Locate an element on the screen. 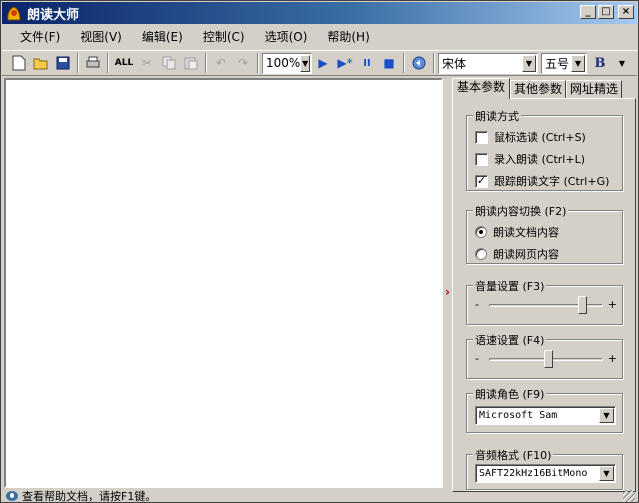 The width and height of the screenshot is (639, 503). audio-format-group: 音频格式 (F10) SAFT22kHz16BitMono ▼ is located at coordinates (544, 468).